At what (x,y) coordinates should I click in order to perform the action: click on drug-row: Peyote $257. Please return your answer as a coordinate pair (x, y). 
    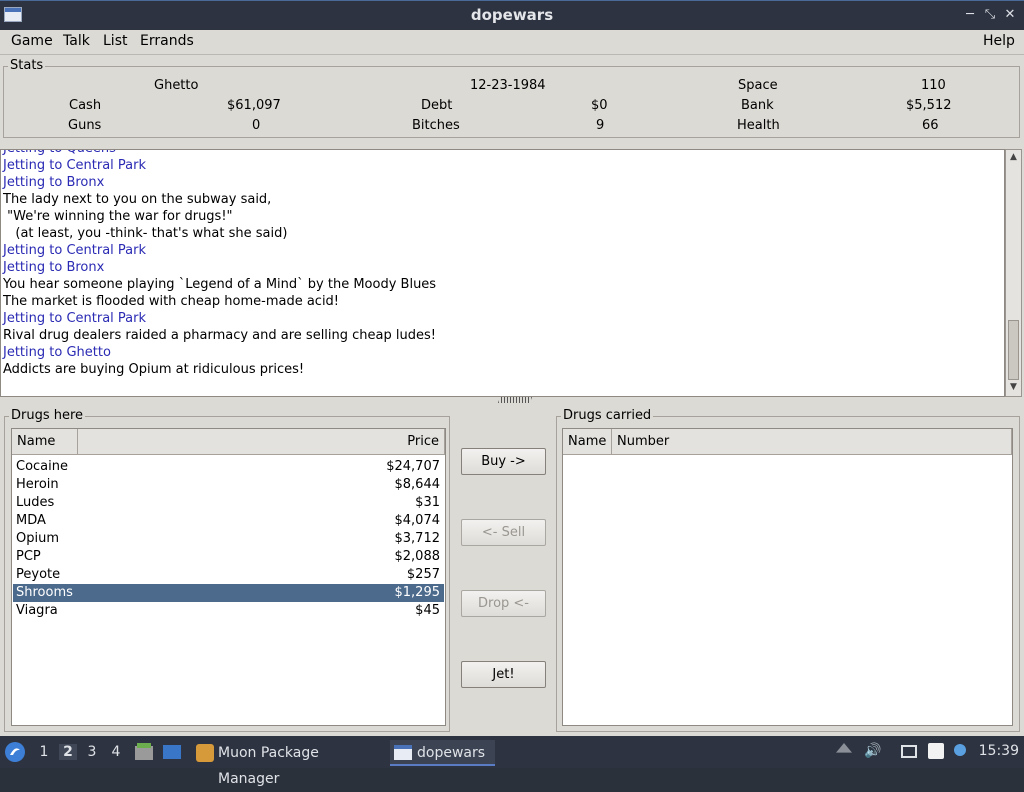
    Looking at the image, I should click on (228, 575).